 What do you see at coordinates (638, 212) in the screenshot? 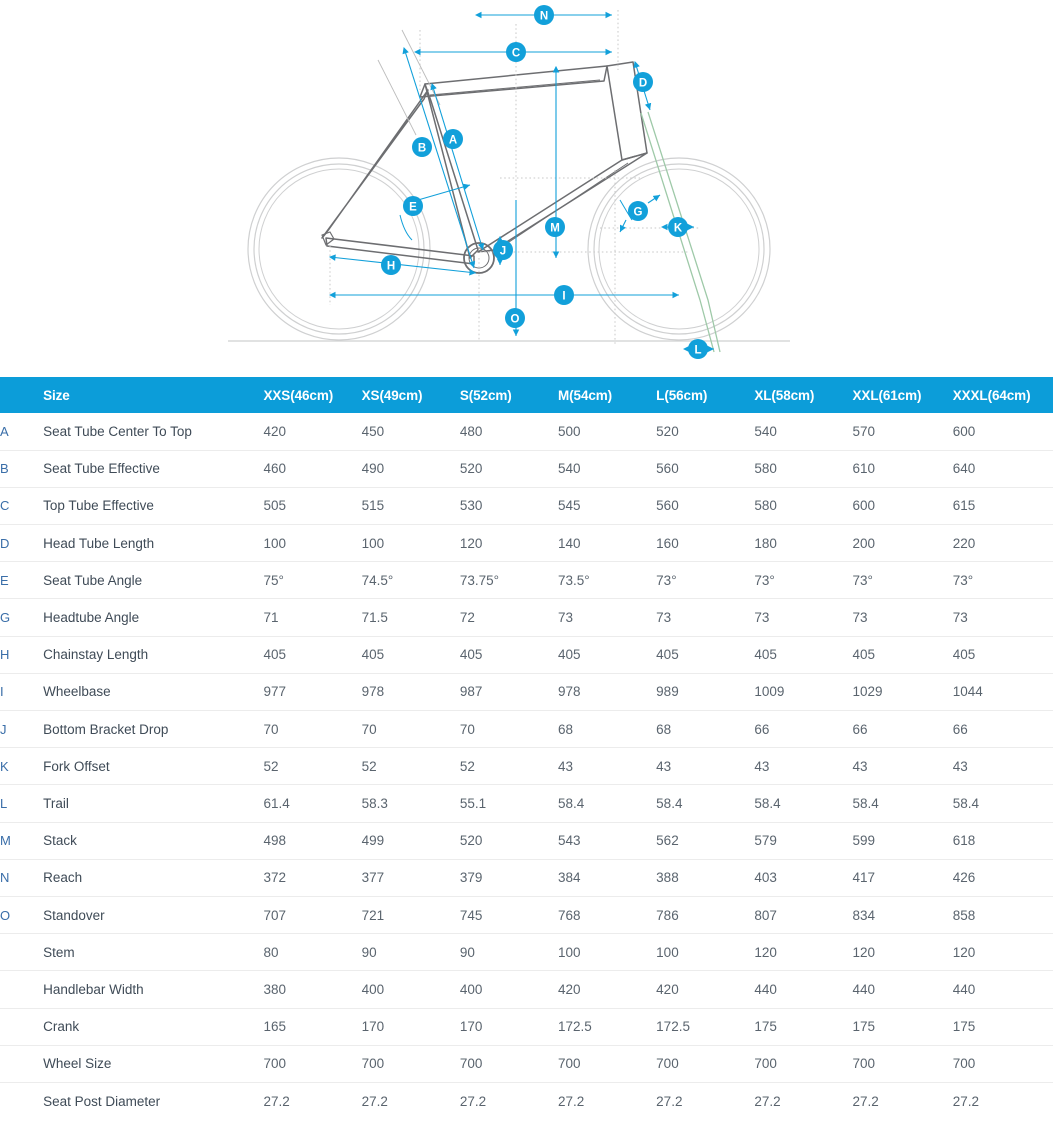
I see `badge-label: G` at bounding box center [638, 212].